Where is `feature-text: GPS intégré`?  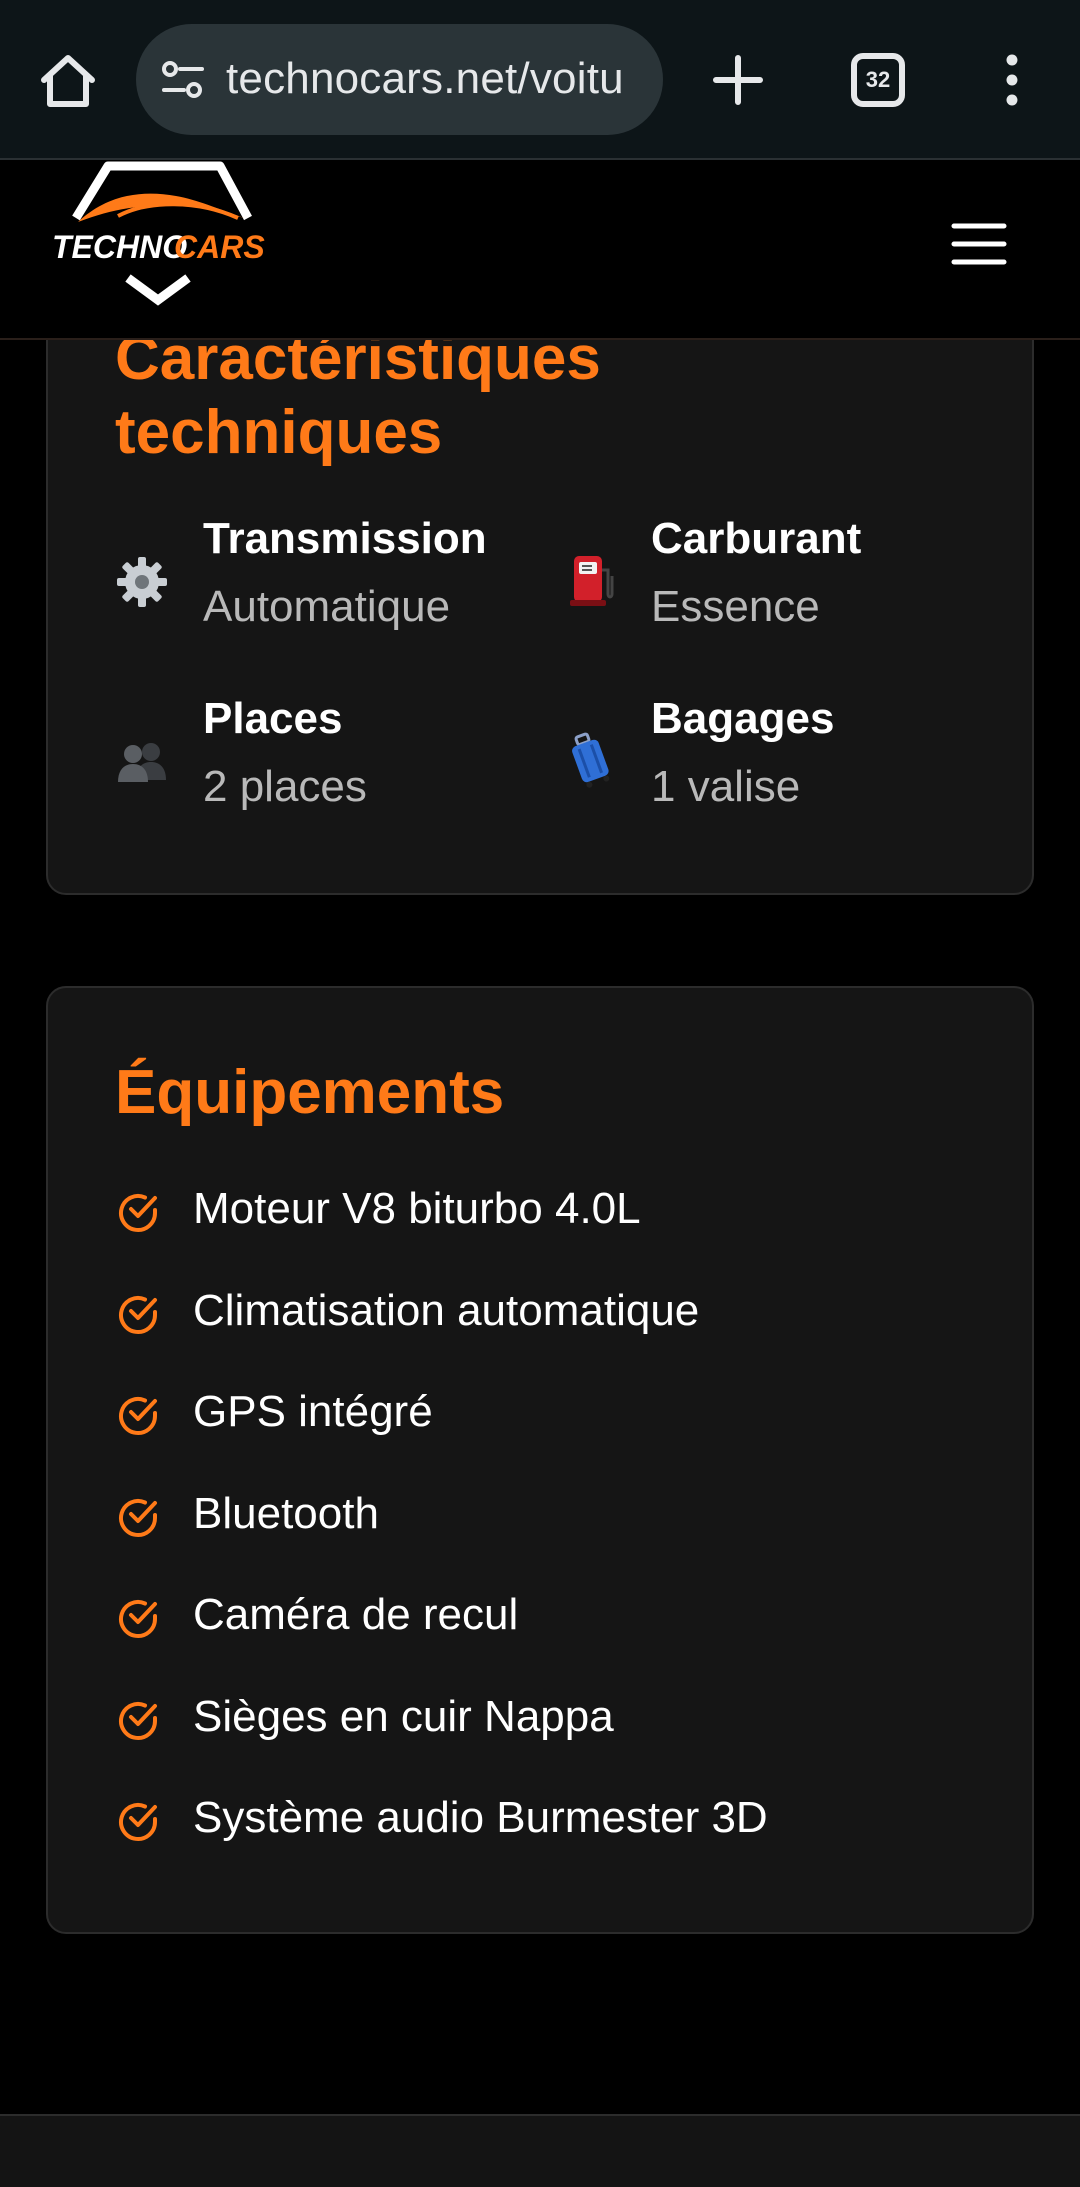
feature-text: GPS intégré is located at coordinates (313, 1411).